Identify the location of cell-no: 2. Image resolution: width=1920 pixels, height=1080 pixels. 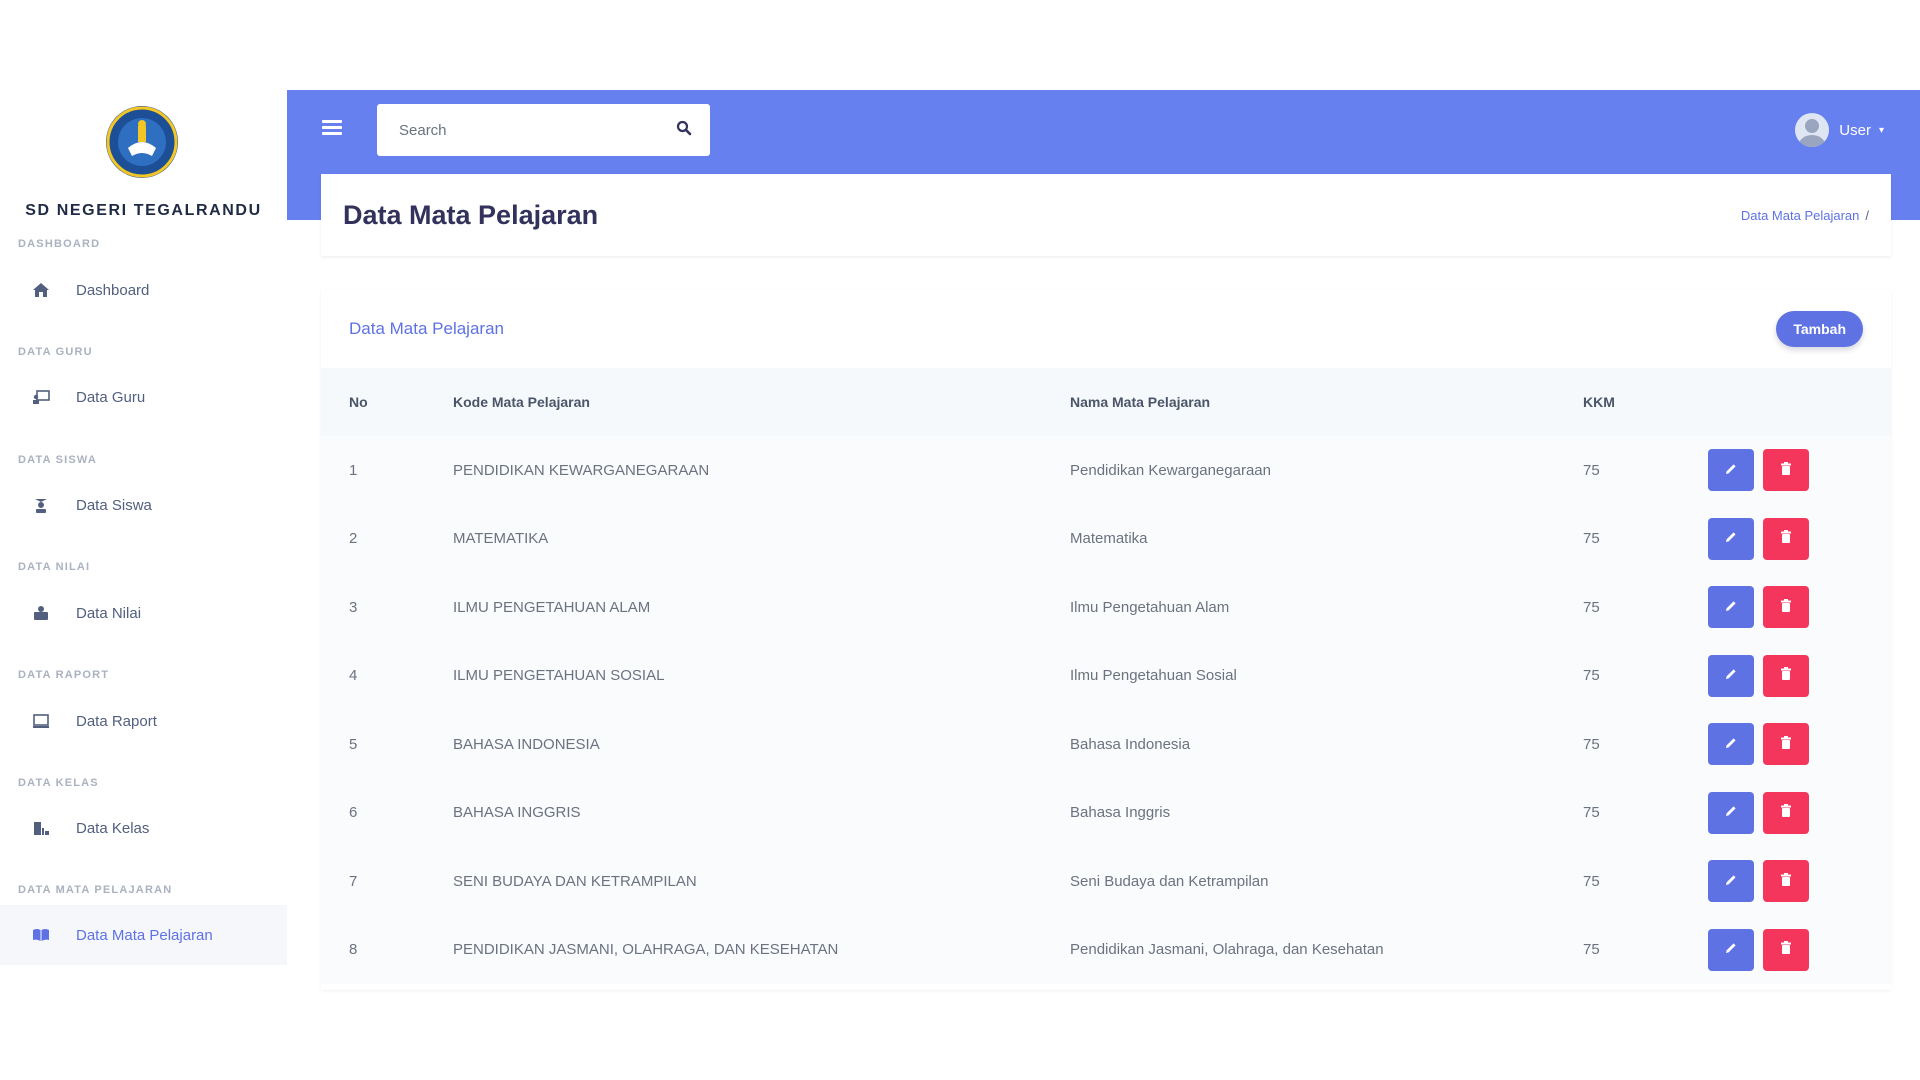
(353, 539).